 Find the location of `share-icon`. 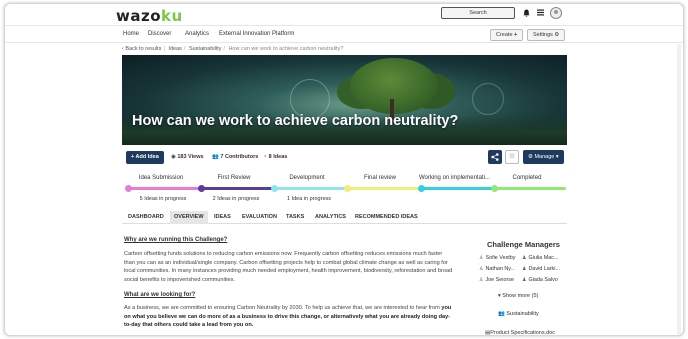

share-icon is located at coordinates (495, 157).